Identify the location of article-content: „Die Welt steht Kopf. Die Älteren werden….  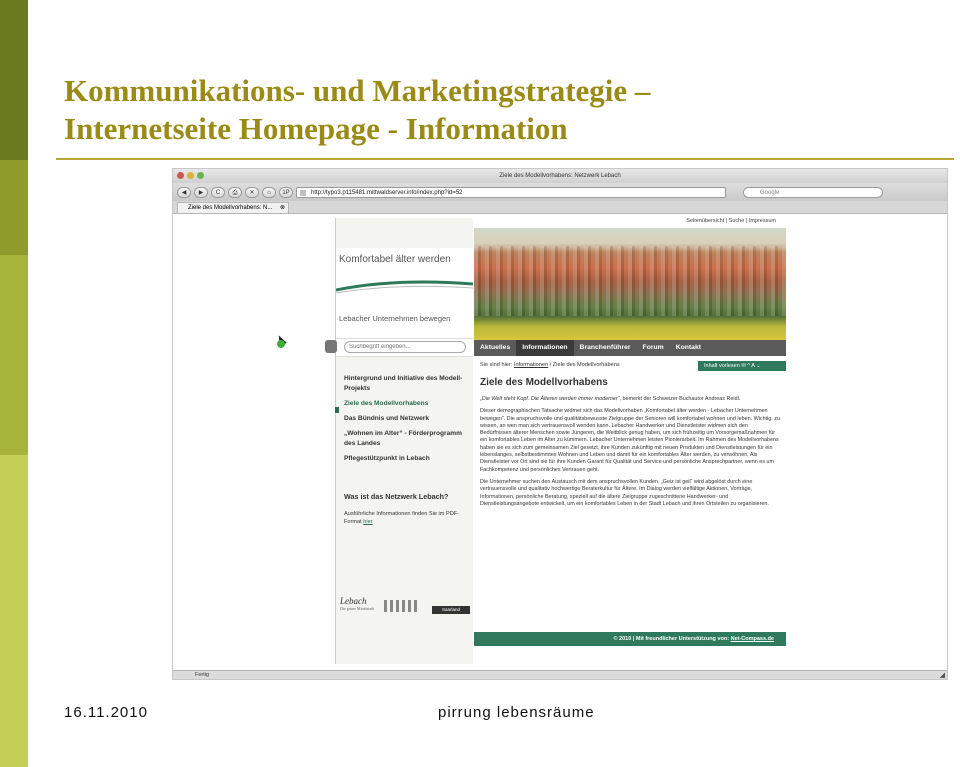
(630, 454).